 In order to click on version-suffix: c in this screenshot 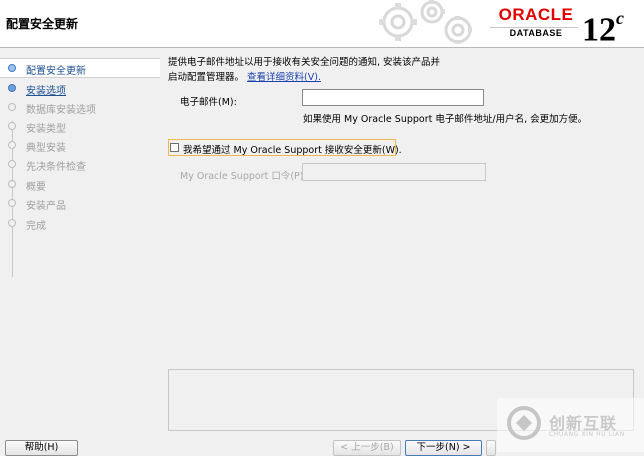, I will do `click(620, 18)`.